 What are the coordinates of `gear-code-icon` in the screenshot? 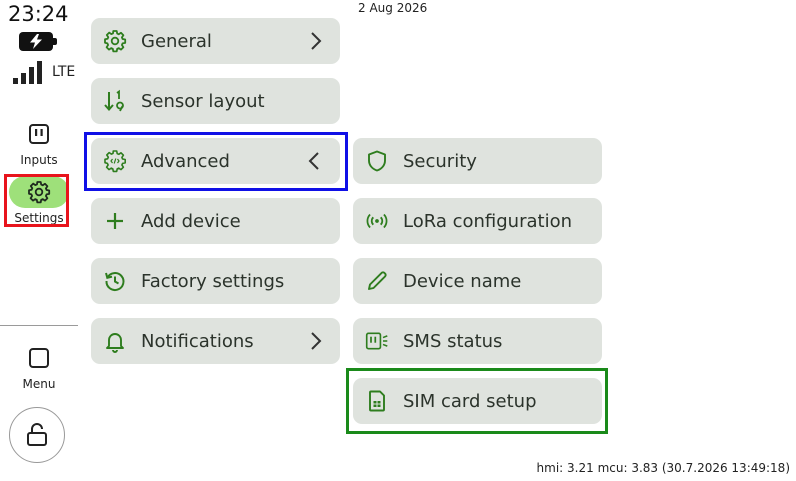 It's located at (115, 161).